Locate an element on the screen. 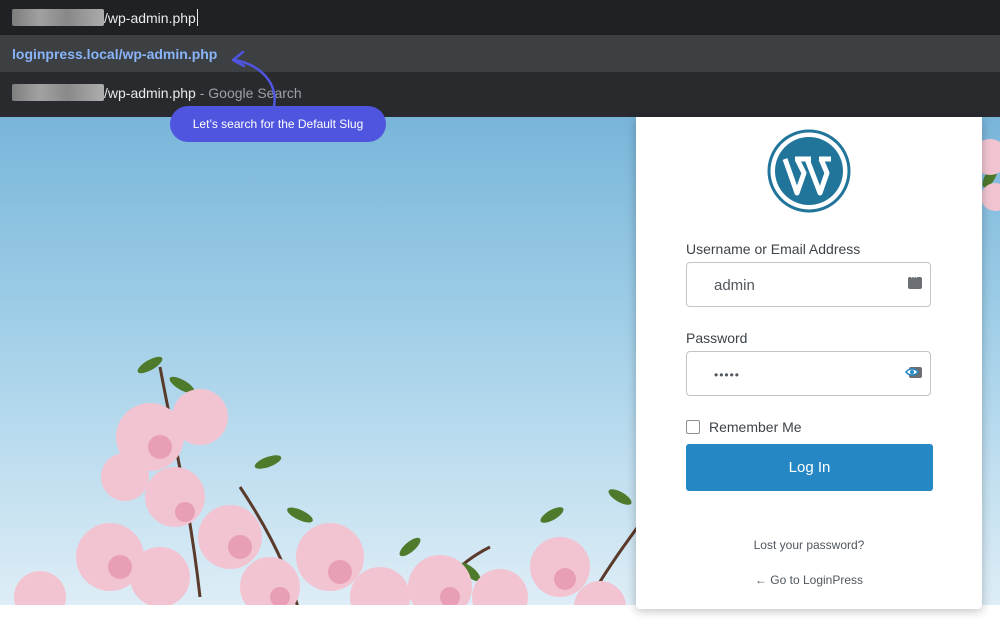  suggestion-url: loginpress.local/wp-admin.php is located at coordinates (115, 54).